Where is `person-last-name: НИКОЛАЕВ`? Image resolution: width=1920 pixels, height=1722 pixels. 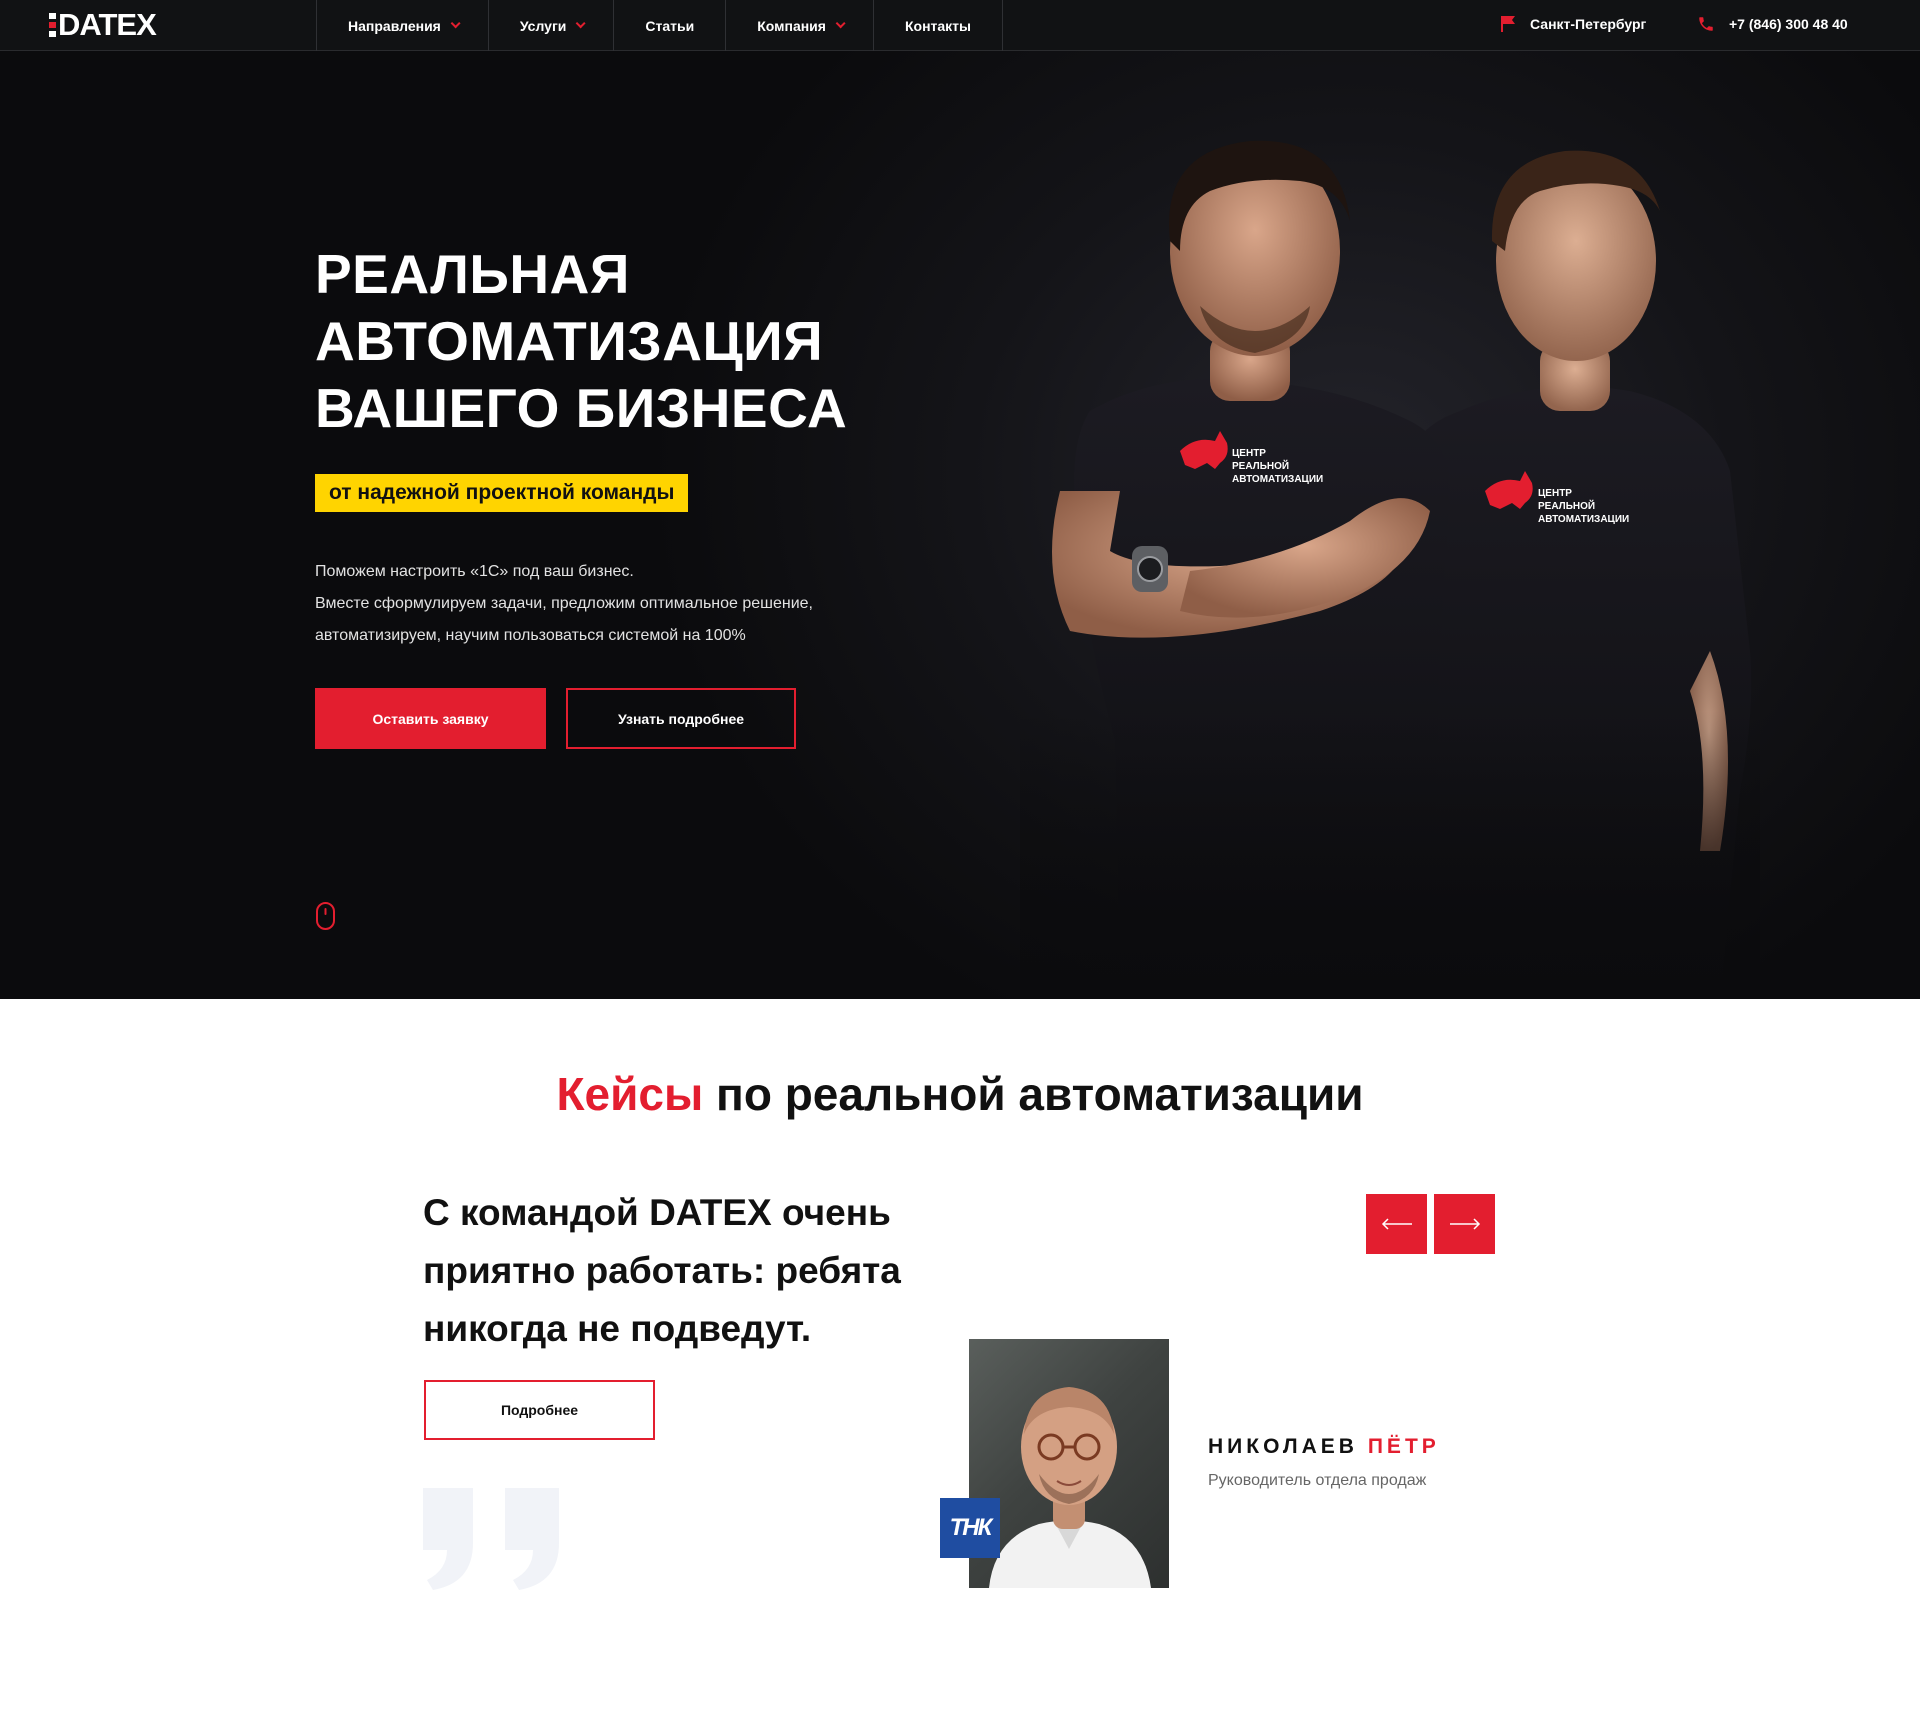
person-last-name: НИКОЛАЕВ is located at coordinates (1283, 1446).